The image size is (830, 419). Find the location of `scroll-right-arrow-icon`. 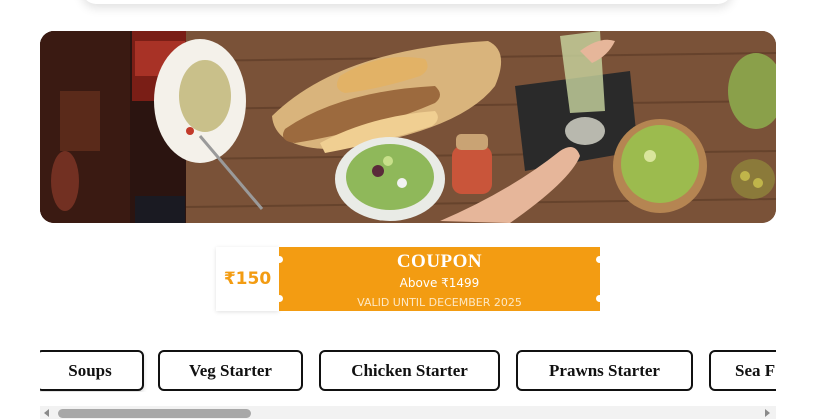

scroll-right-arrow-icon is located at coordinates (767, 413).